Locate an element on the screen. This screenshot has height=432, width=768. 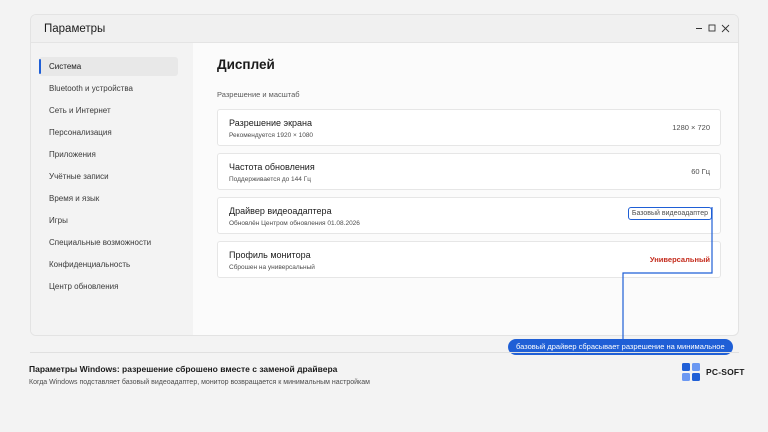
brand: PC-SOFT is located at coordinates (713, 372).